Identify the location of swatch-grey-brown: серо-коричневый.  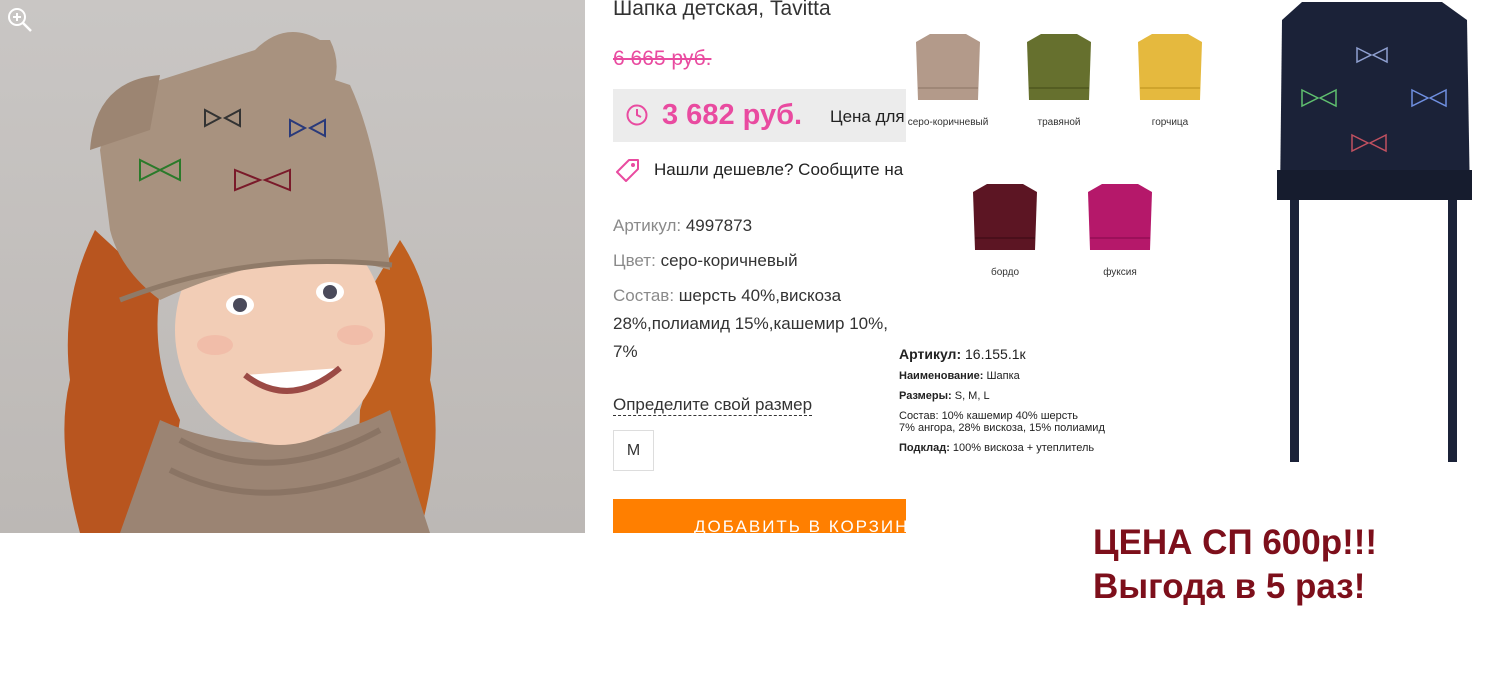
(948, 79).